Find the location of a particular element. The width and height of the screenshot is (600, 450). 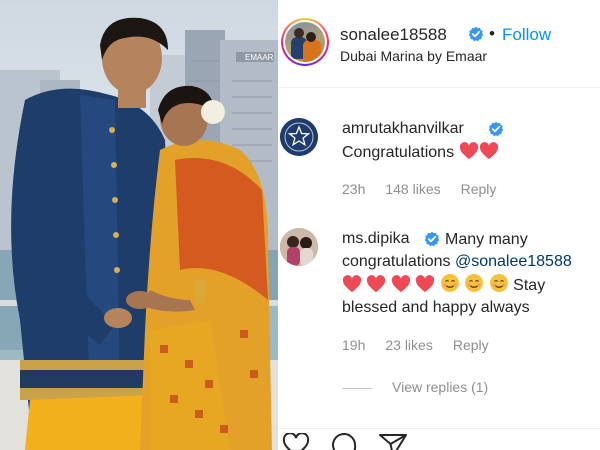

comment-body: Congratulations is located at coordinates (398, 152).